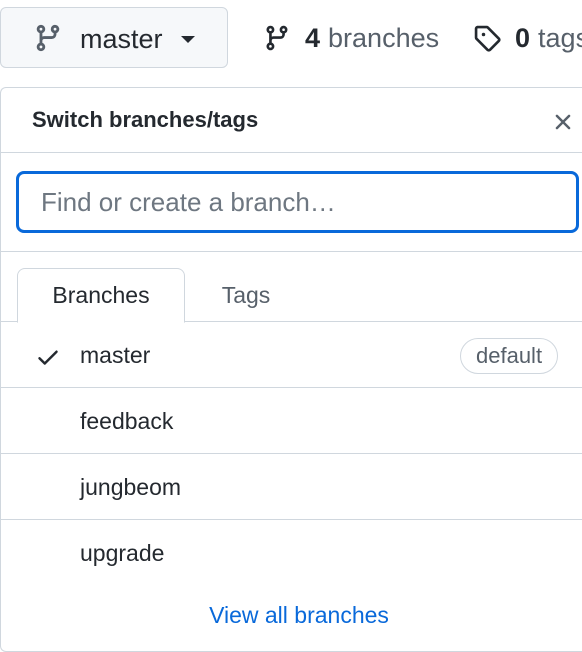 This screenshot has height=652, width=582. Describe the element at coordinates (291, 120) in the screenshot. I see `panel-header: Switch branches/tags` at that location.